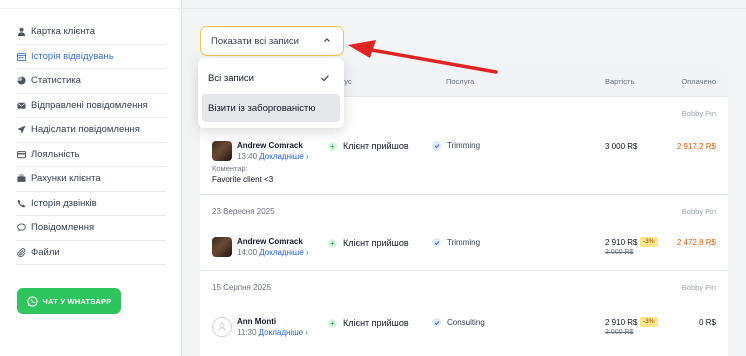  Describe the element at coordinates (21, 228) in the screenshot. I see `chat-bubble-icon` at that location.